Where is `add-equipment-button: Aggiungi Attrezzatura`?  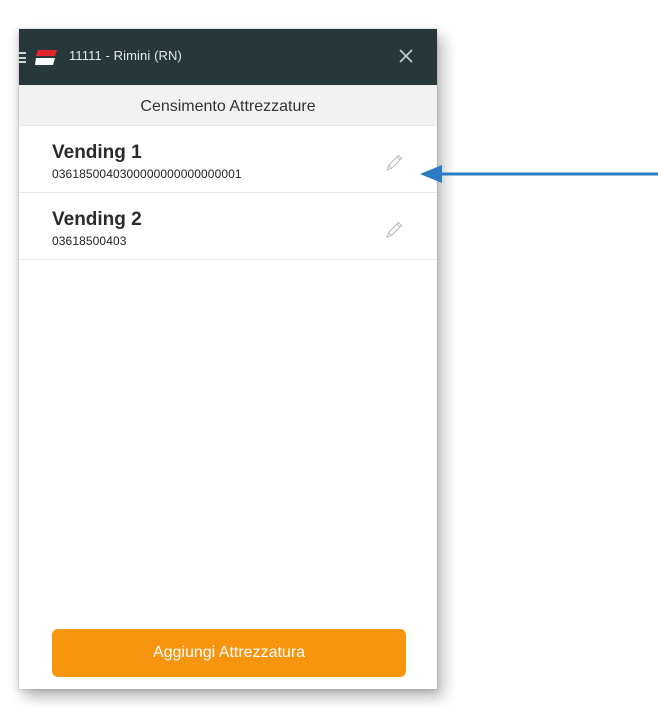
add-equipment-button: Aggiungi Attrezzatura is located at coordinates (229, 653).